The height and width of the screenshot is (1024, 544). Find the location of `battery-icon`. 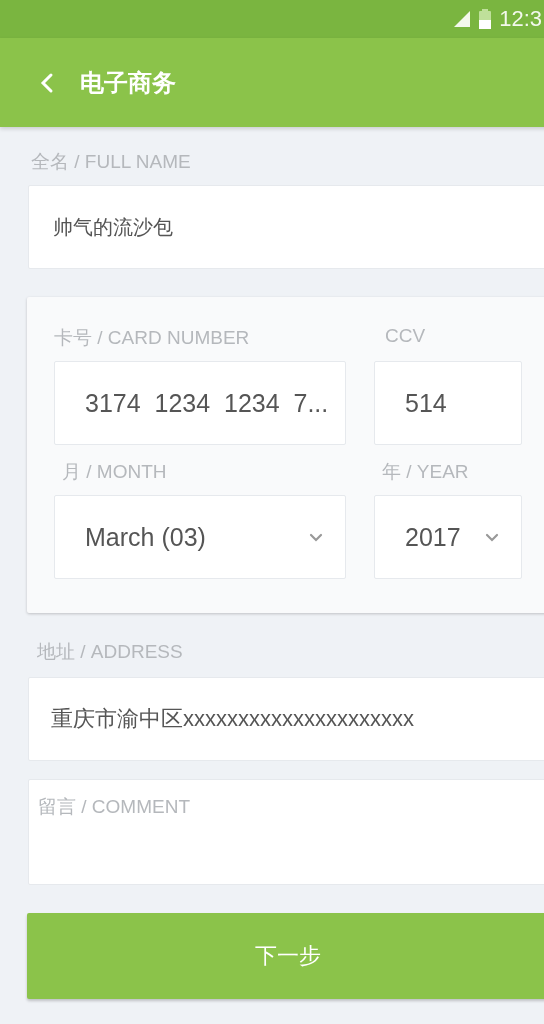

battery-icon is located at coordinates (485, 19).